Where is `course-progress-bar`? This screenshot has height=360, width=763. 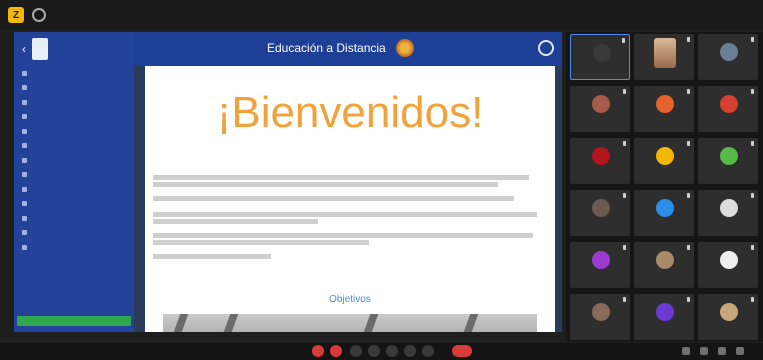
course-progress-bar is located at coordinates (74, 321).